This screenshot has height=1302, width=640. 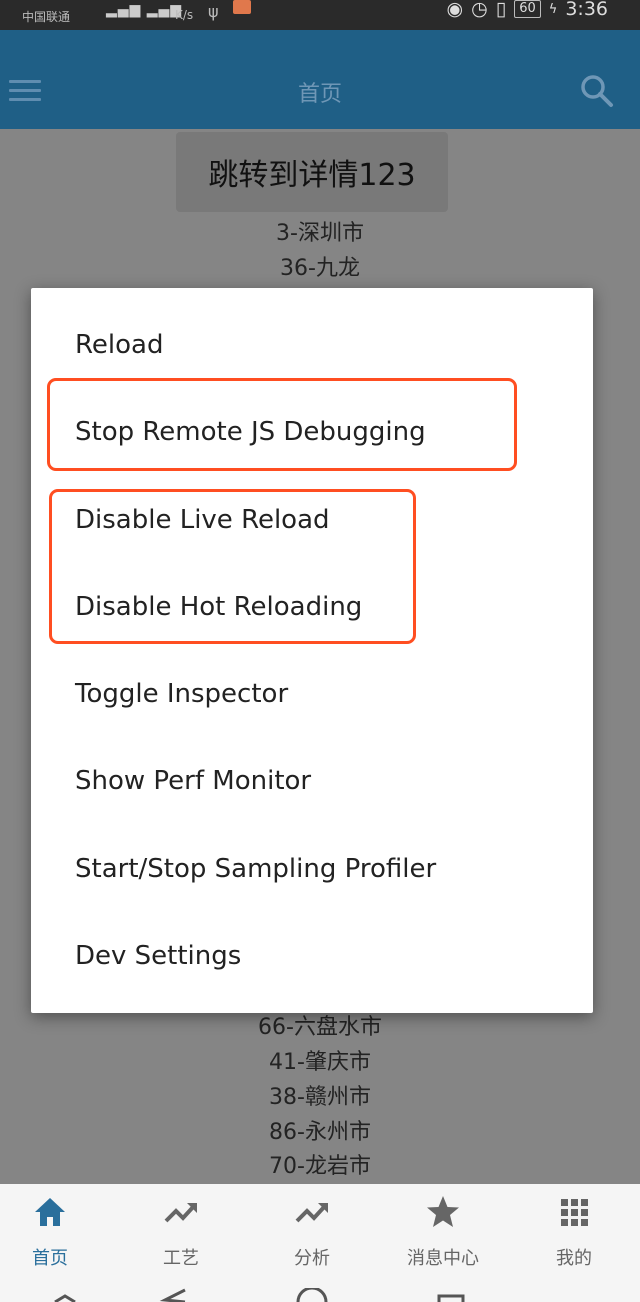 I want to click on menu-item-sampling-profiler: Start/Stop Sampling Profiler, so click(x=255, y=869).